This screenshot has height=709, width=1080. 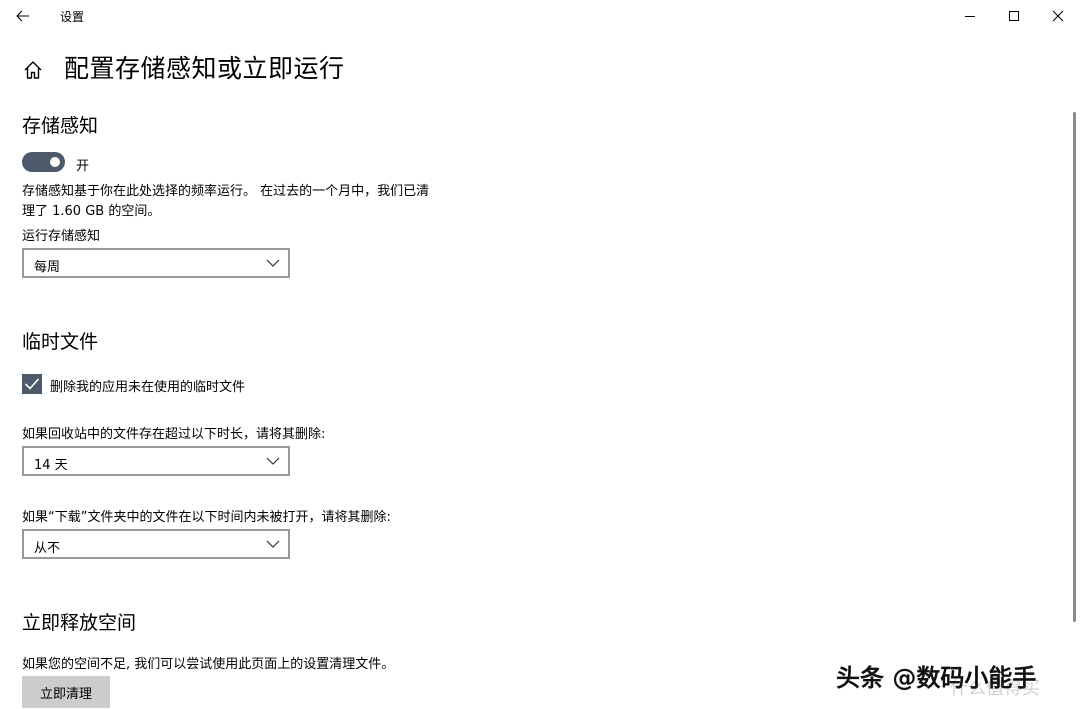 I want to click on close-button, so click(x=1058, y=16).